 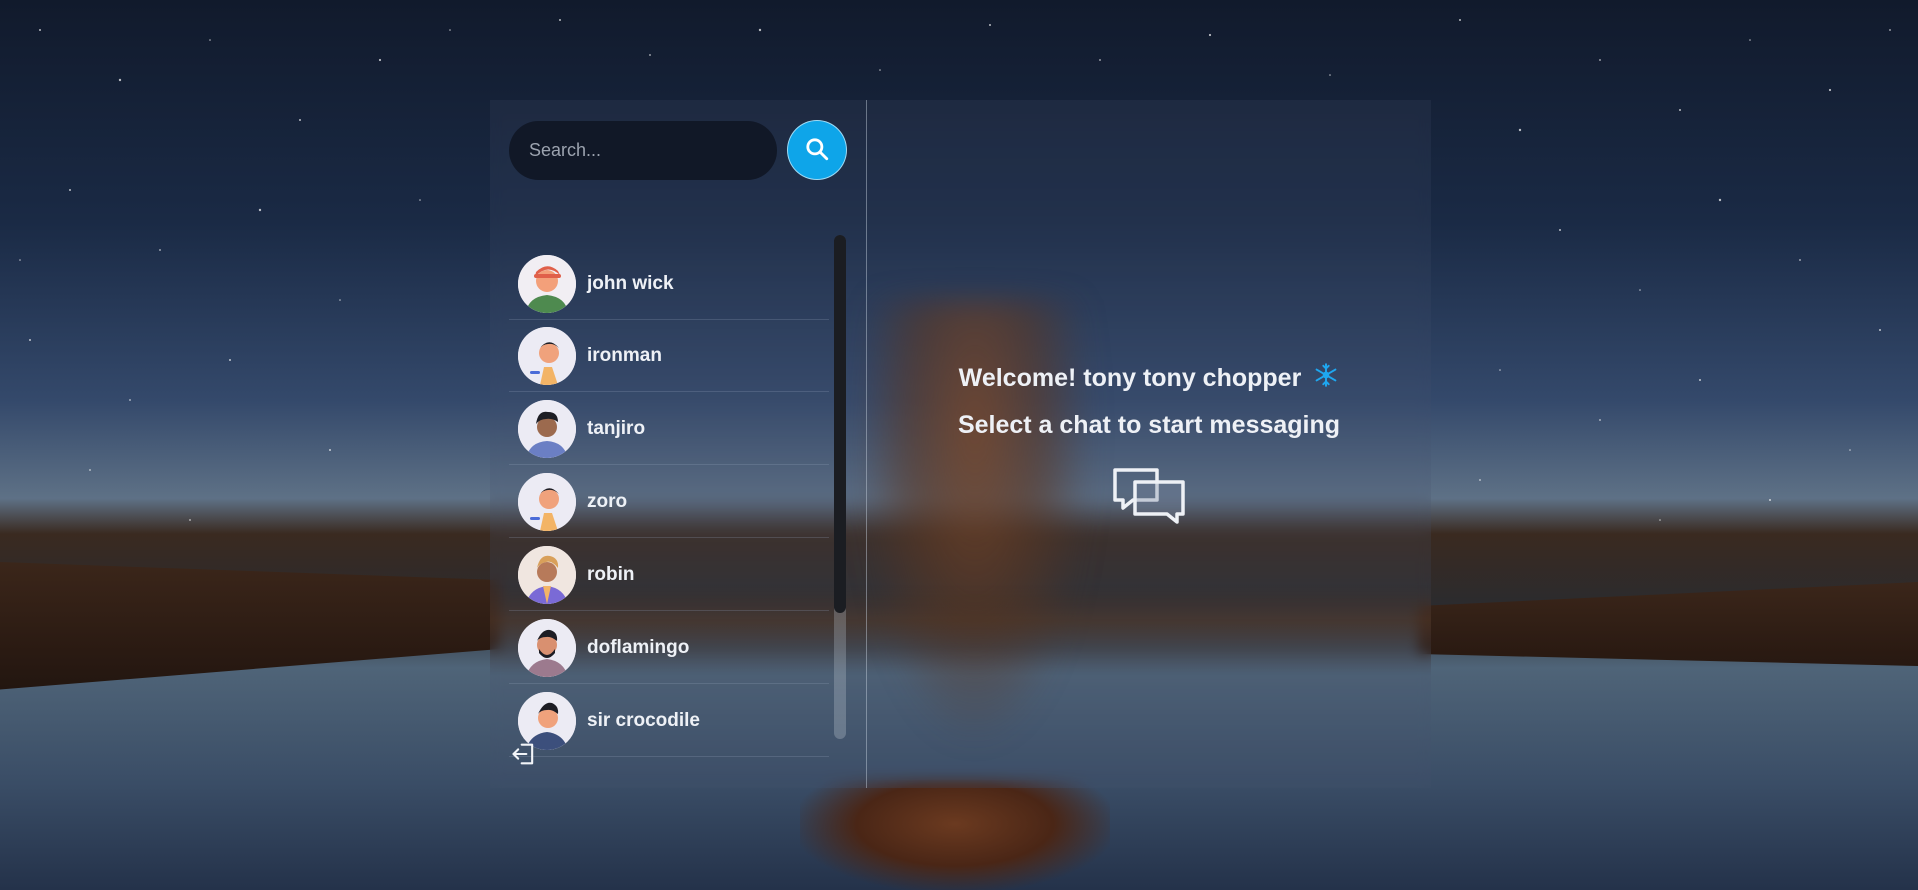 I want to click on shoreline-right, so click(x=1668, y=624).